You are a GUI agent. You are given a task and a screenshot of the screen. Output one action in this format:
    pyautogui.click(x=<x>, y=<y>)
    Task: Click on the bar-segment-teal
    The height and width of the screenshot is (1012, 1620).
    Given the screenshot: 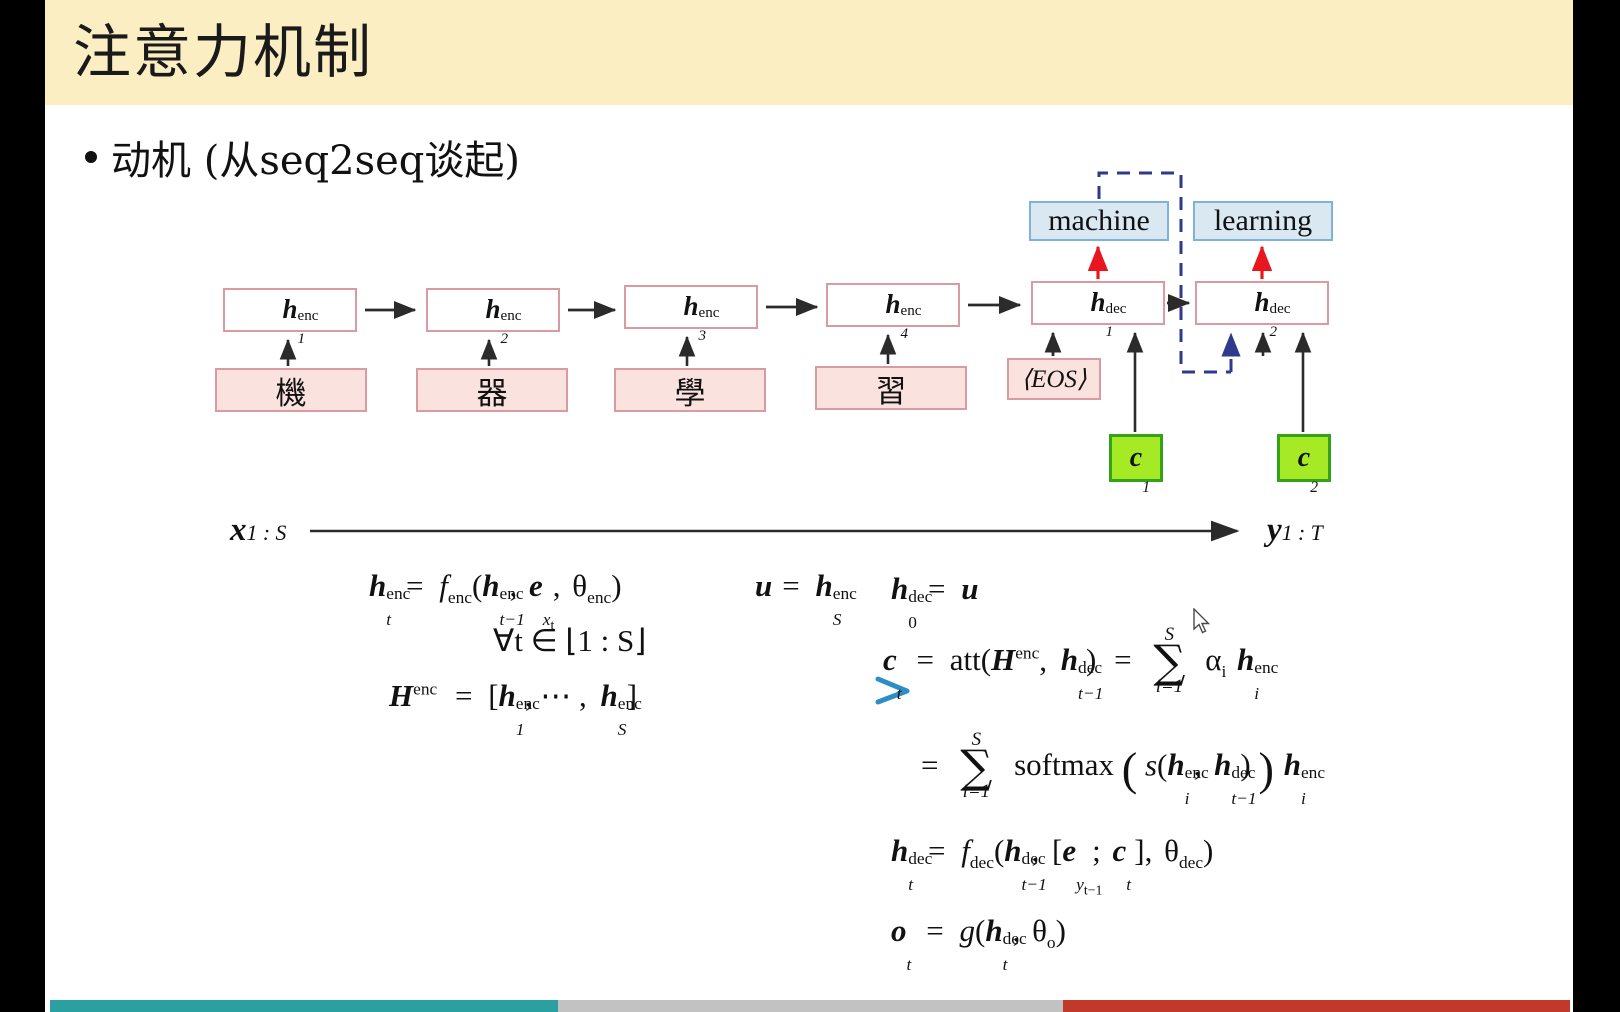 What is the action you would take?
    pyautogui.click(x=304, y=1006)
    